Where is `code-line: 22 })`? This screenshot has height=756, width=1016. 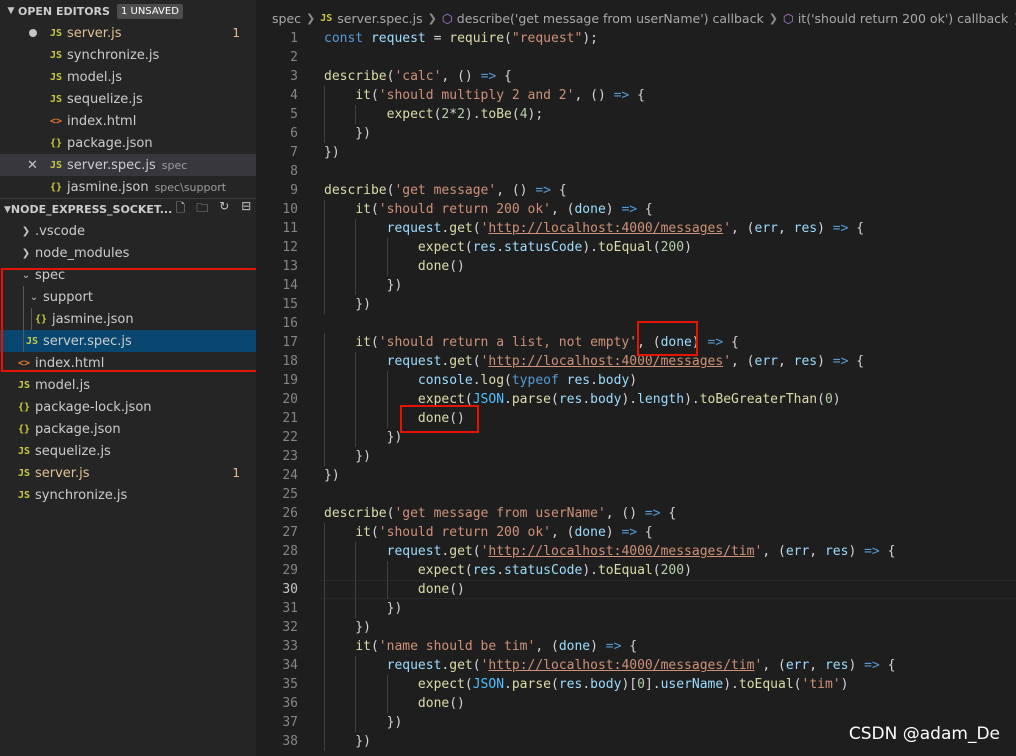 code-line: 22 }) is located at coordinates (636, 437).